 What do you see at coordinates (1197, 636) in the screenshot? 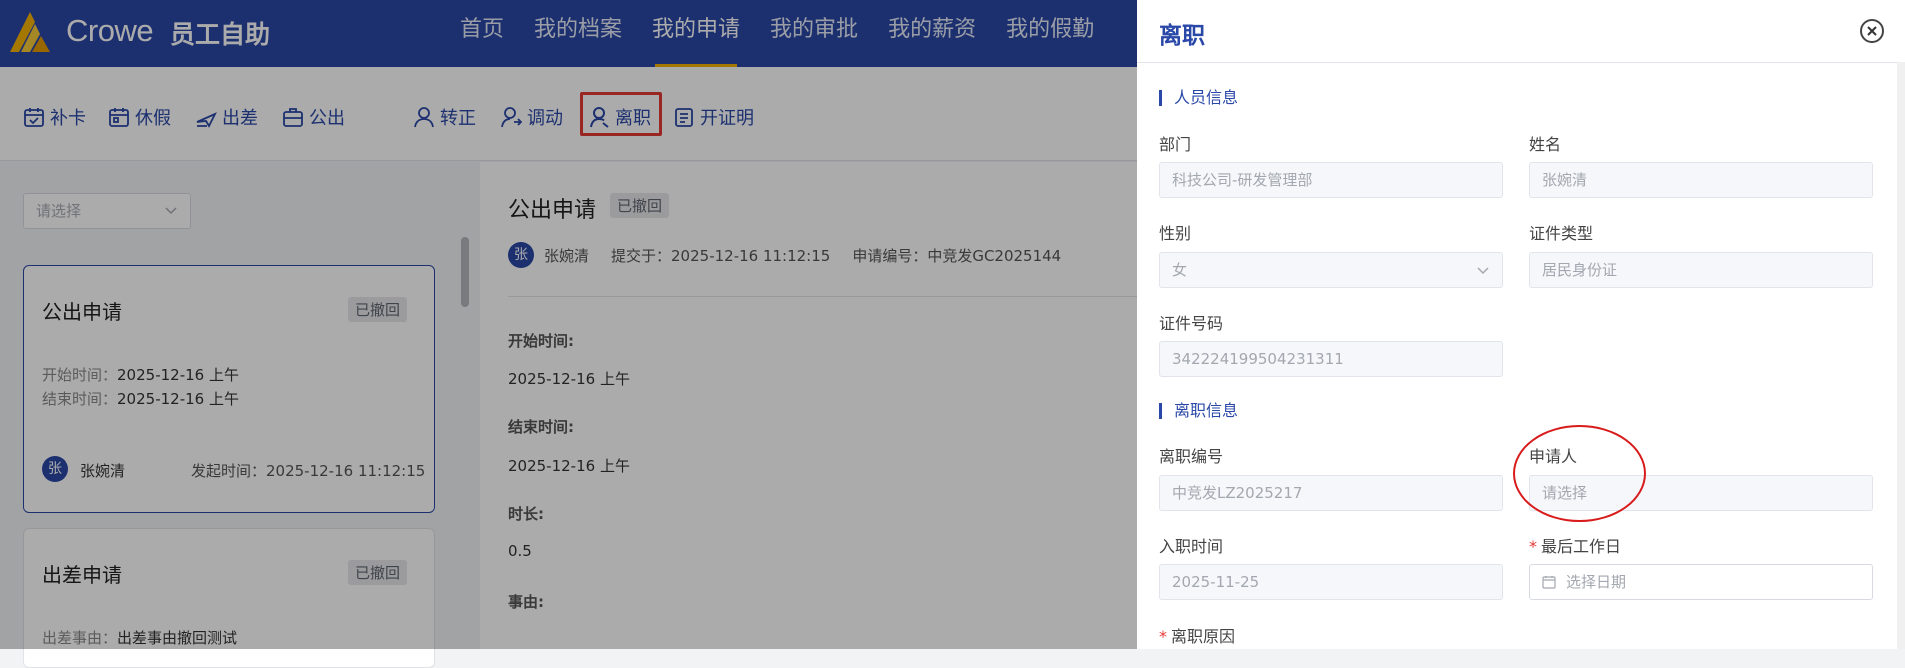
I see `resignation-reason-label: * 离职原因` at bounding box center [1197, 636].